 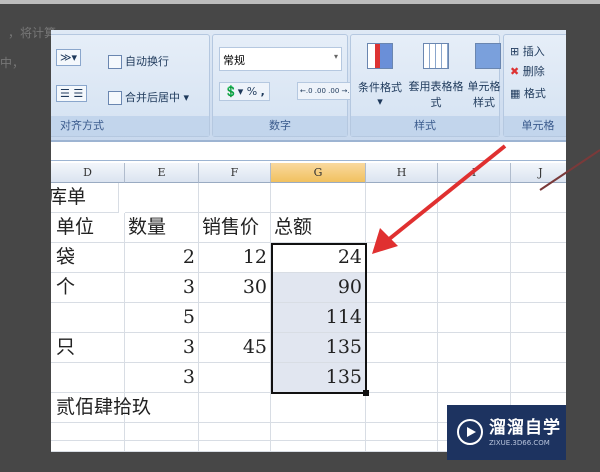 What do you see at coordinates (519, 443) in the screenshot?
I see `watermark-url: ZIXUE.3D66.COM` at bounding box center [519, 443].